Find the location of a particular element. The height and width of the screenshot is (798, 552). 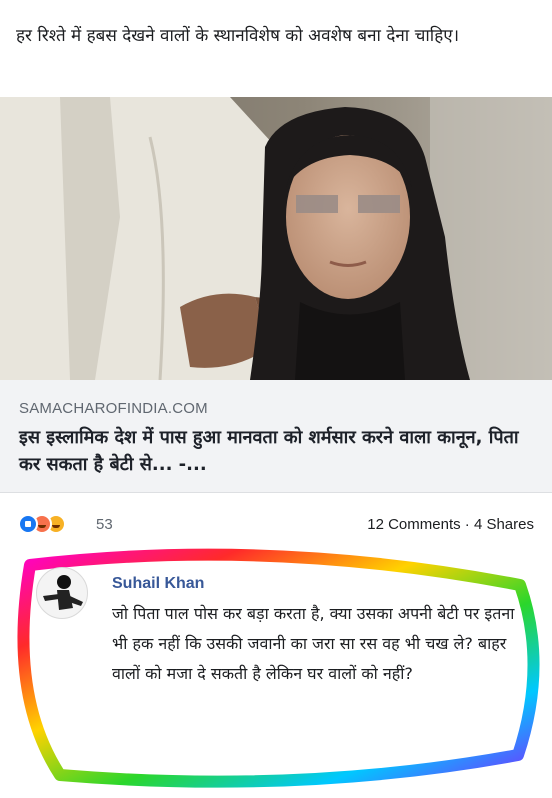

comments-shares-count: 12 Comments · 4 Shares is located at coordinates (450, 524).